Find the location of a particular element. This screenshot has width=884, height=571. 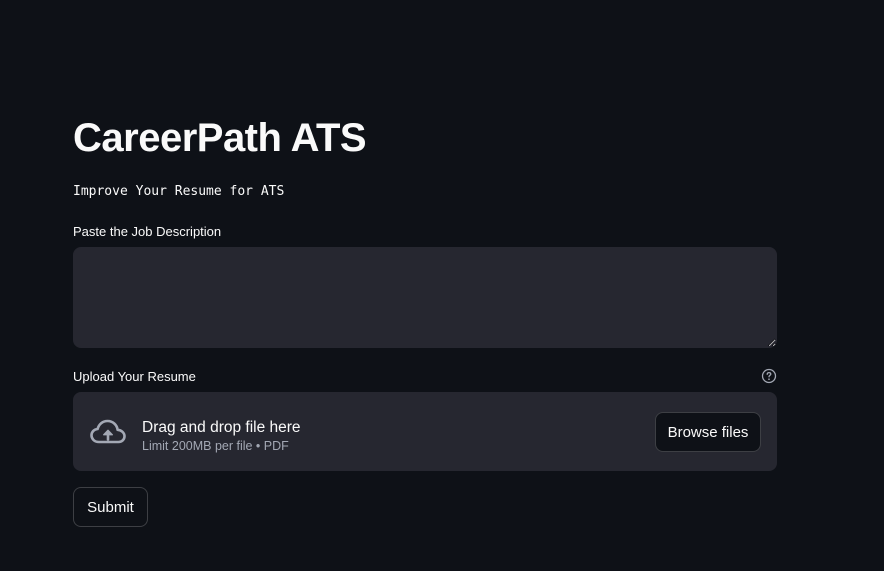

cloud-upload-icon is located at coordinates (108, 431).